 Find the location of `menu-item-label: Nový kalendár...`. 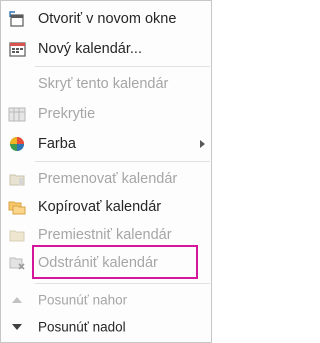

menu-item-label: Nový kalendár... is located at coordinates (90, 49).